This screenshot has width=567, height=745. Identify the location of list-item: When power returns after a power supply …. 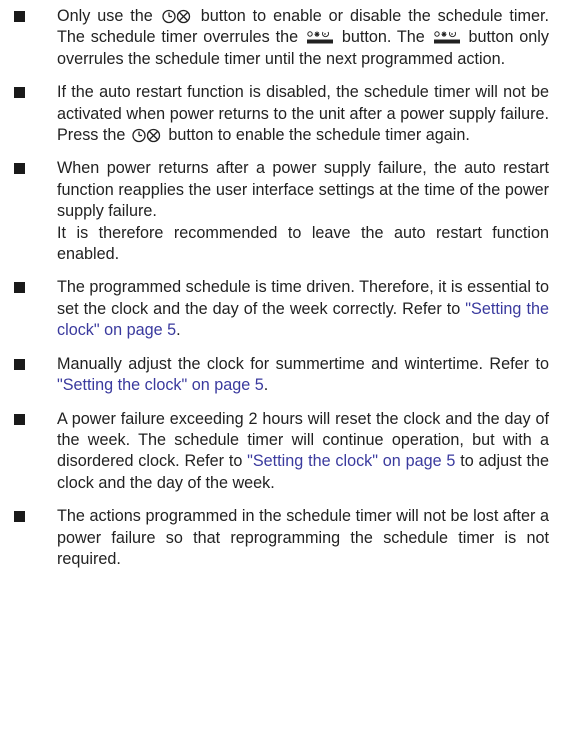
(281, 211).